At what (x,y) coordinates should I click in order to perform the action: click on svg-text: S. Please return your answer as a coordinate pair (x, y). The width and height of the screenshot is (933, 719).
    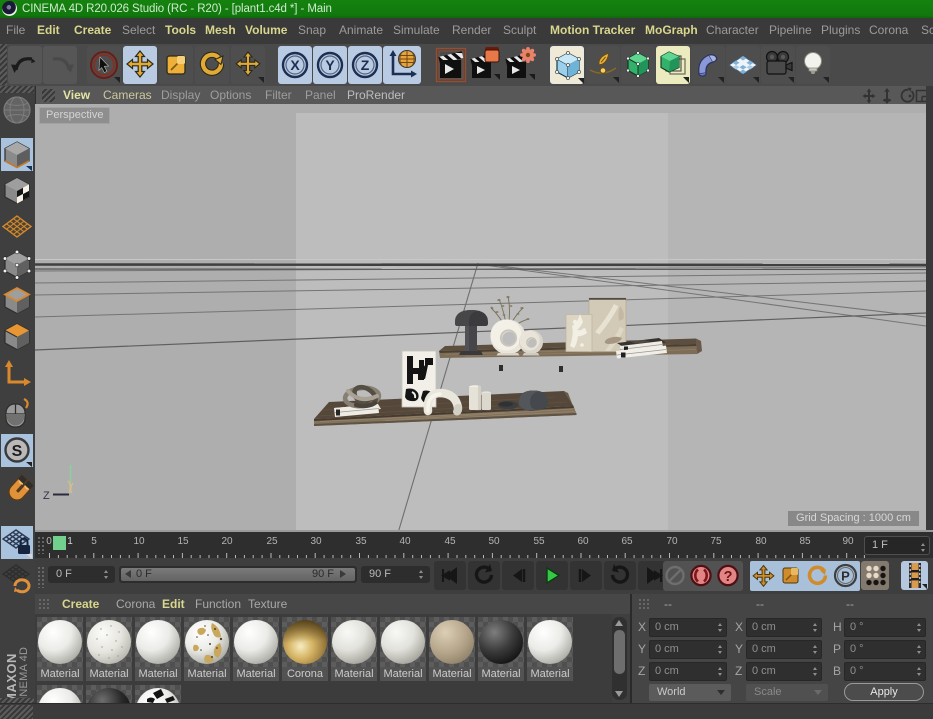
    Looking at the image, I should click on (17, 451).